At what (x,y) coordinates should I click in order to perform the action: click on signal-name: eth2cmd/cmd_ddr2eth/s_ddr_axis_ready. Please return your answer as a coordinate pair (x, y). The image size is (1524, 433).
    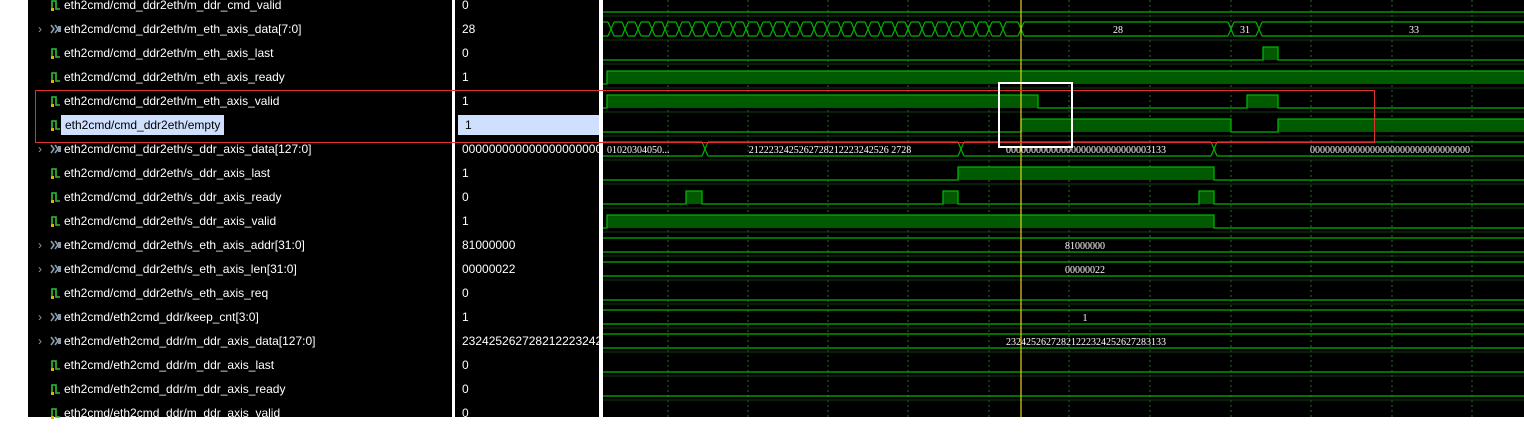
    Looking at the image, I should click on (173, 197).